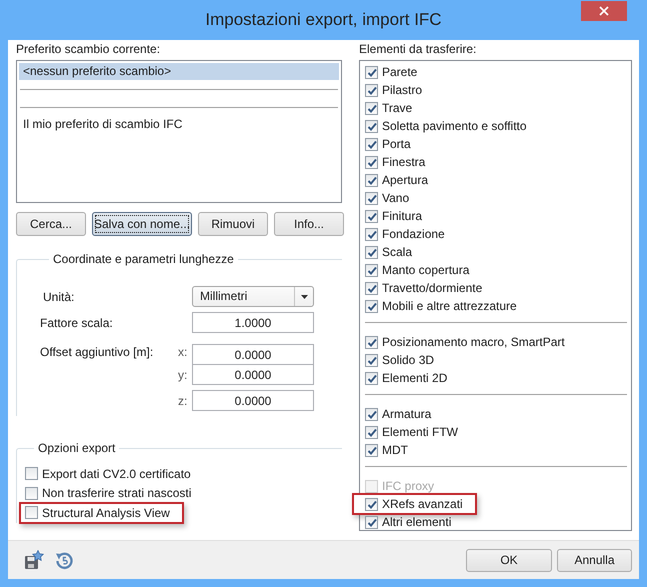 This screenshot has width=647, height=587. I want to click on field-label: Unità:, so click(59, 297).